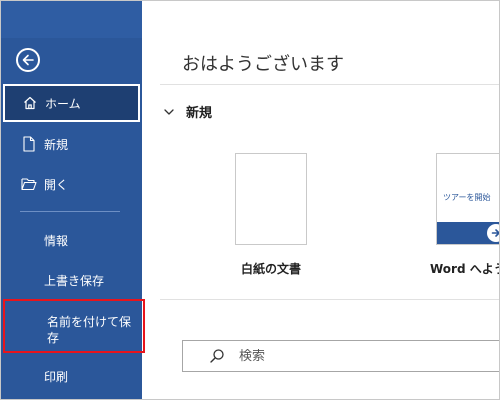 Image resolution: width=500 pixels, height=400 pixels. Describe the element at coordinates (74, 280) in the screenshot. I see `sidebar-item-save: 上書き保存` at that location.